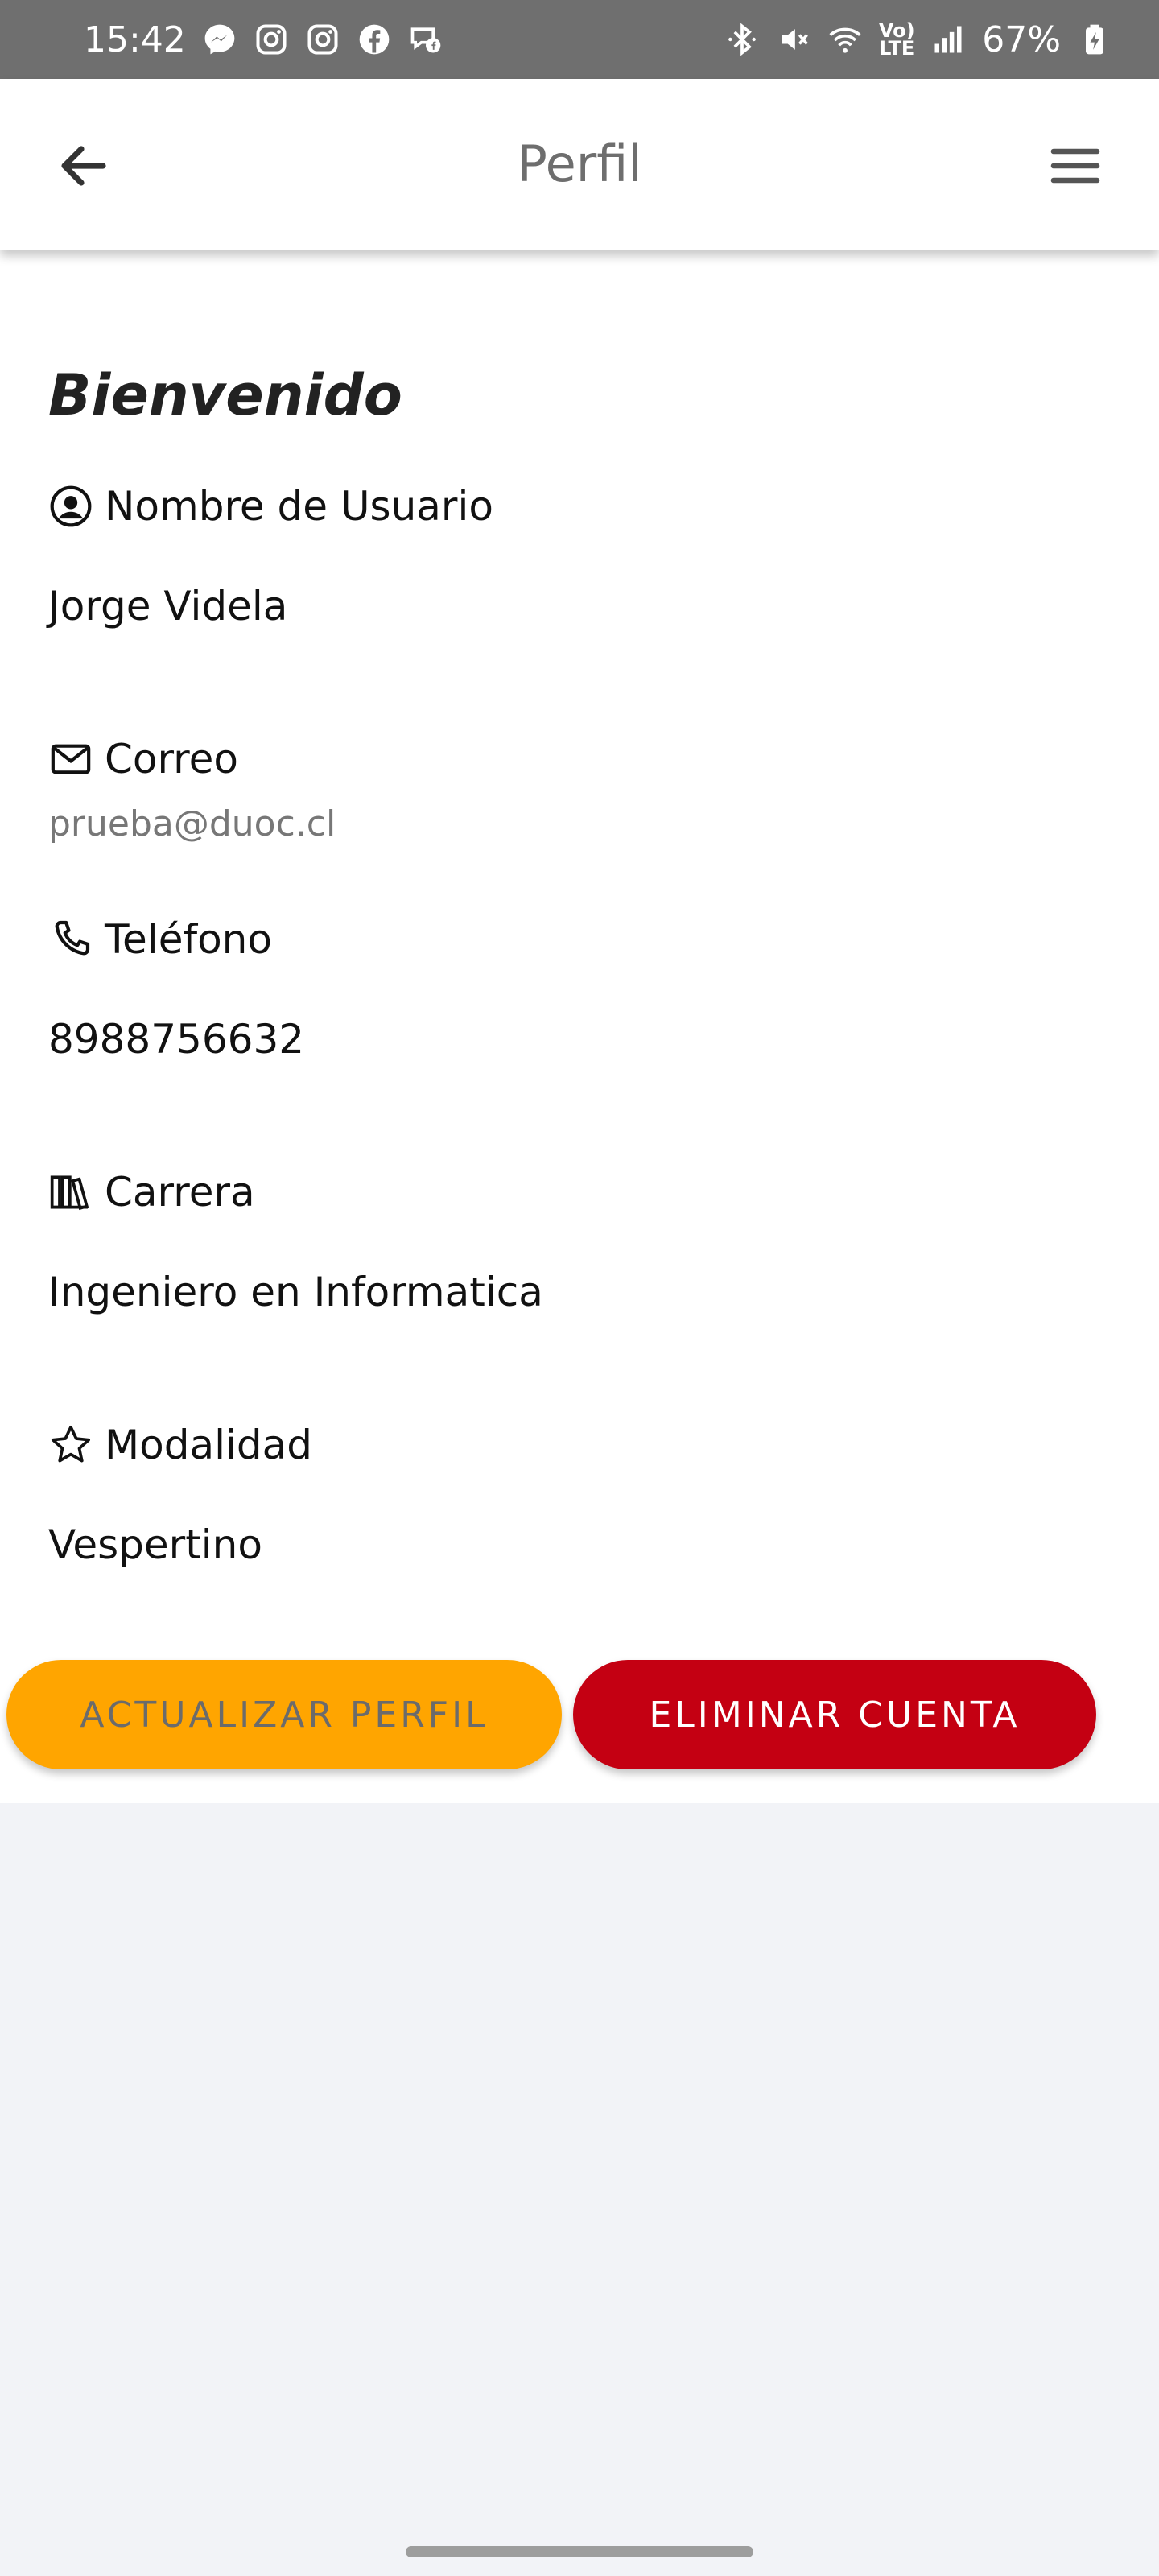 The height and width of the screenshot is (2576, 1159). What do you see at coordinates (1021, 39) in the screenshot?
I see `battery-percent: 67%` at bounding box center [1021, 39].